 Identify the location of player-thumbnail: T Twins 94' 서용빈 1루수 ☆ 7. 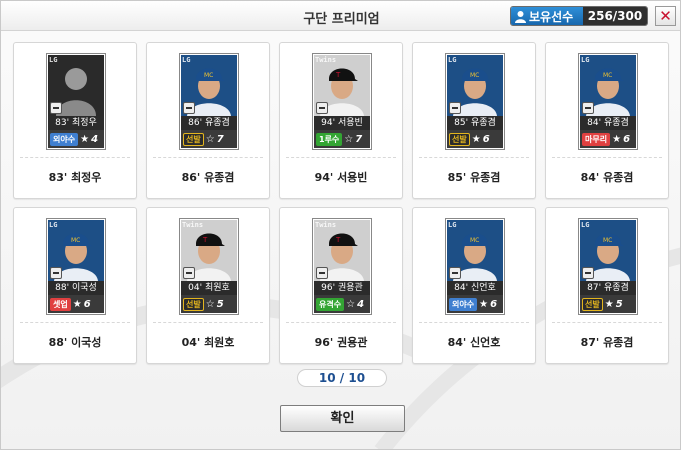
(342, 101).